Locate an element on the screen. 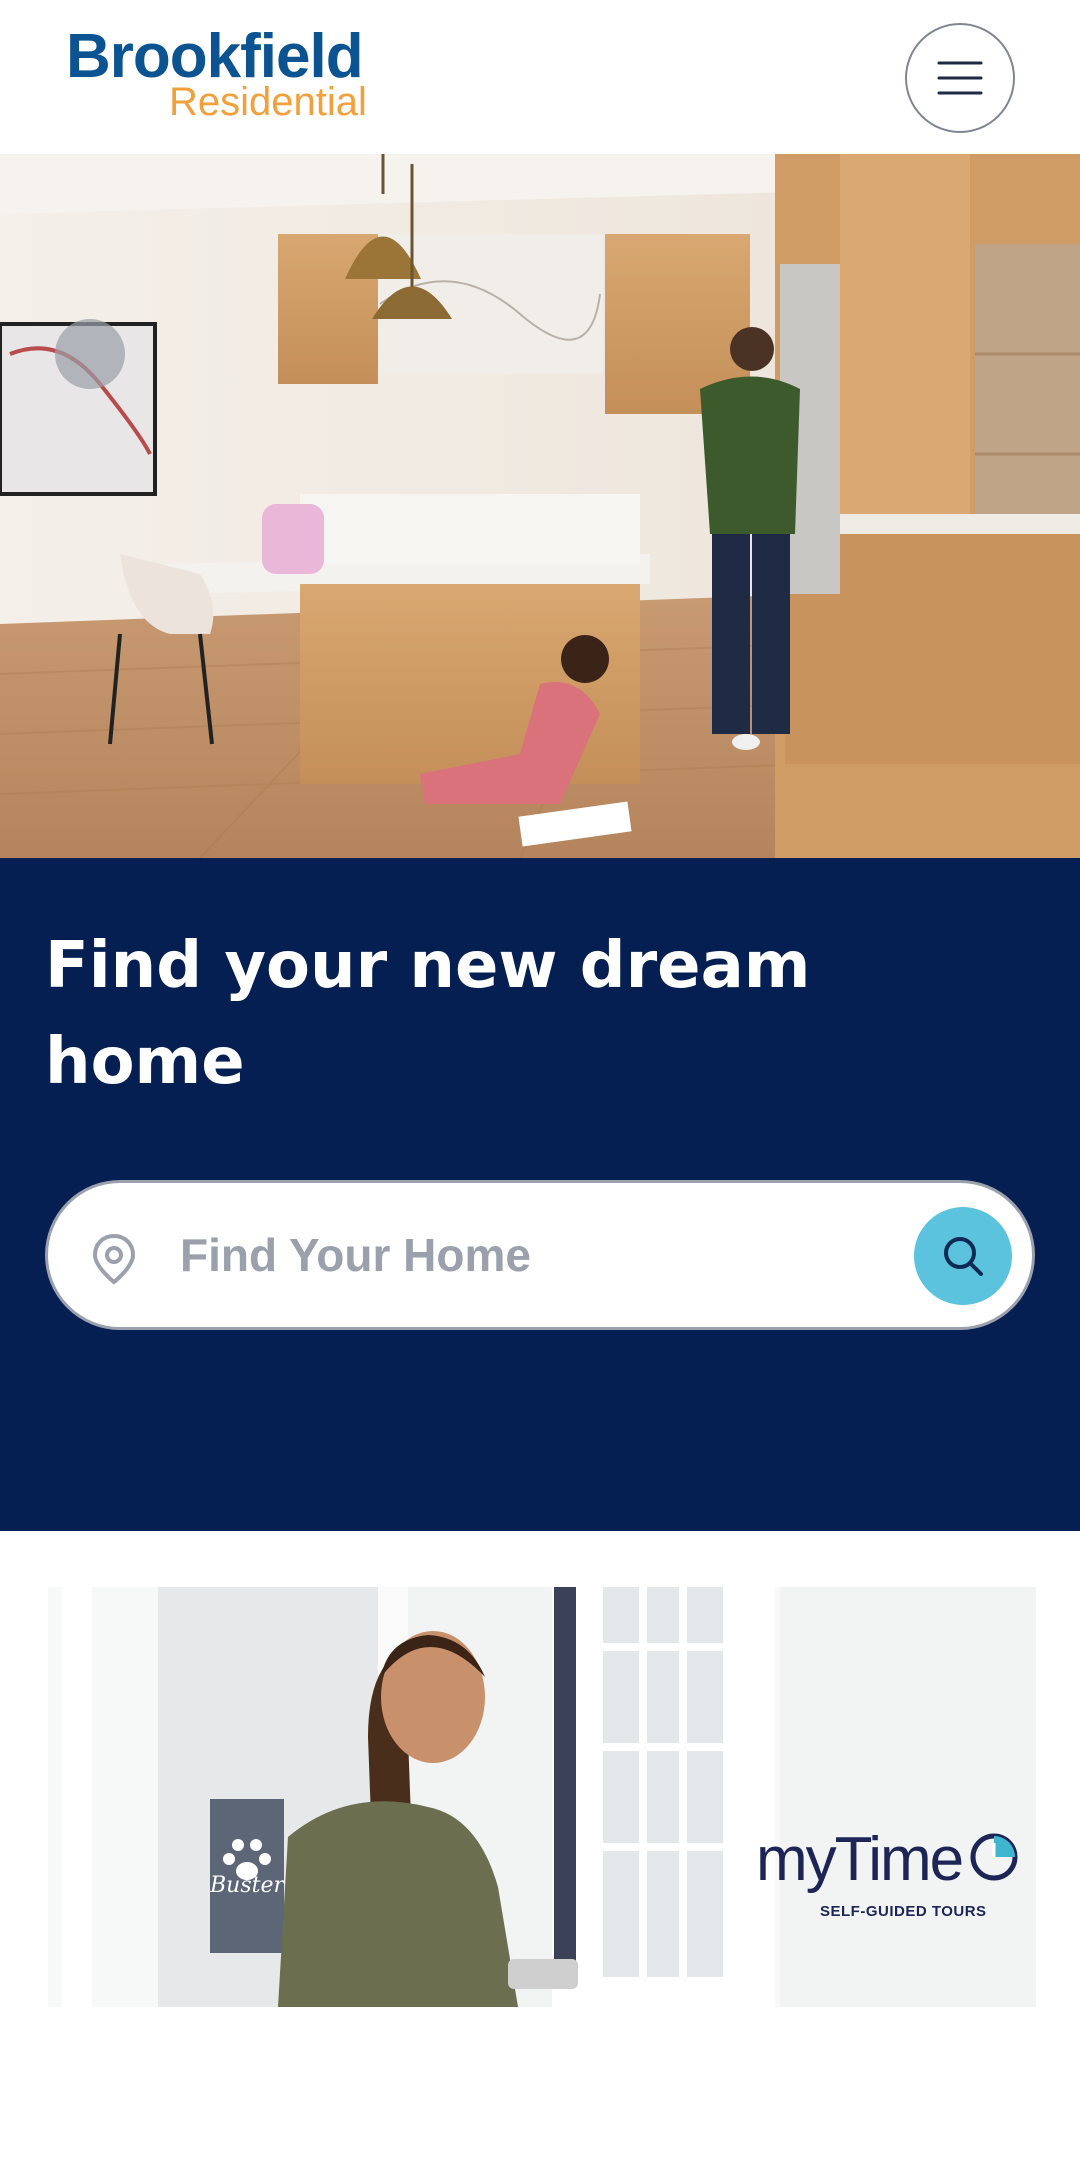 This screenshot has height=2160, width=1080. brookfield-logo: Brookfield Residential is located at coordinates (226, 76).